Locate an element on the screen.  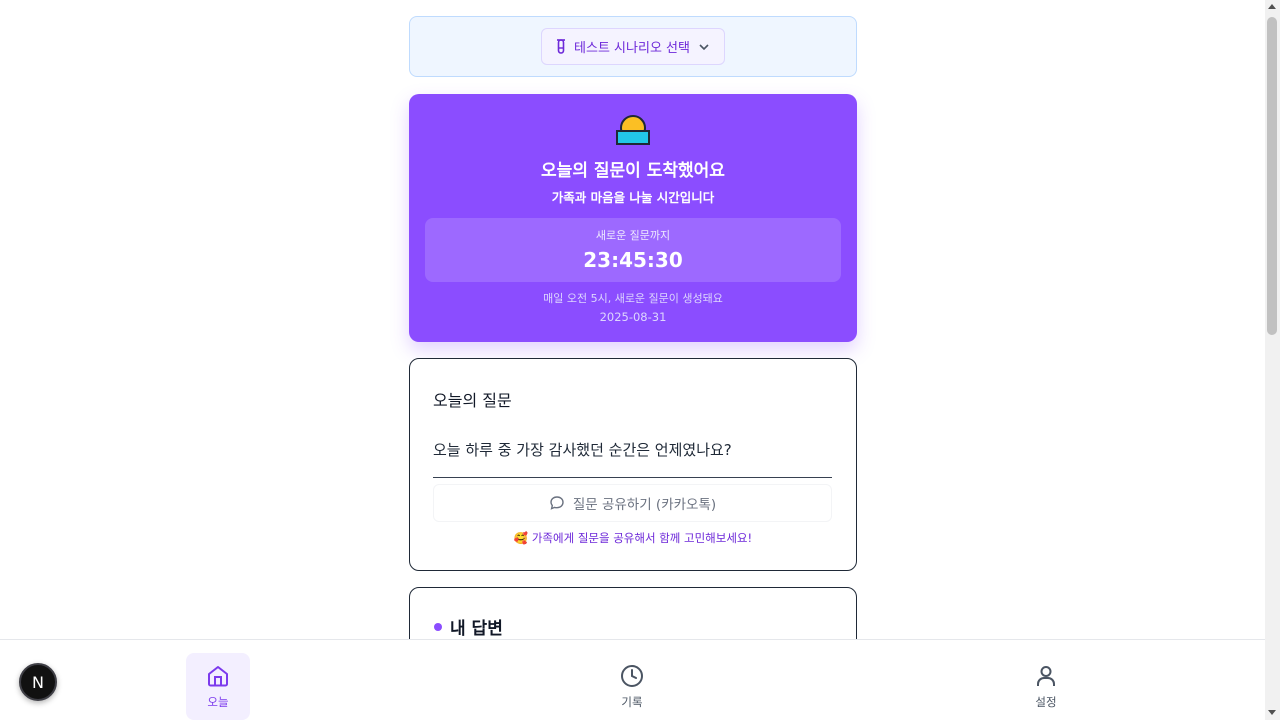
sunrise-icon is located at coordinates (633, 130).